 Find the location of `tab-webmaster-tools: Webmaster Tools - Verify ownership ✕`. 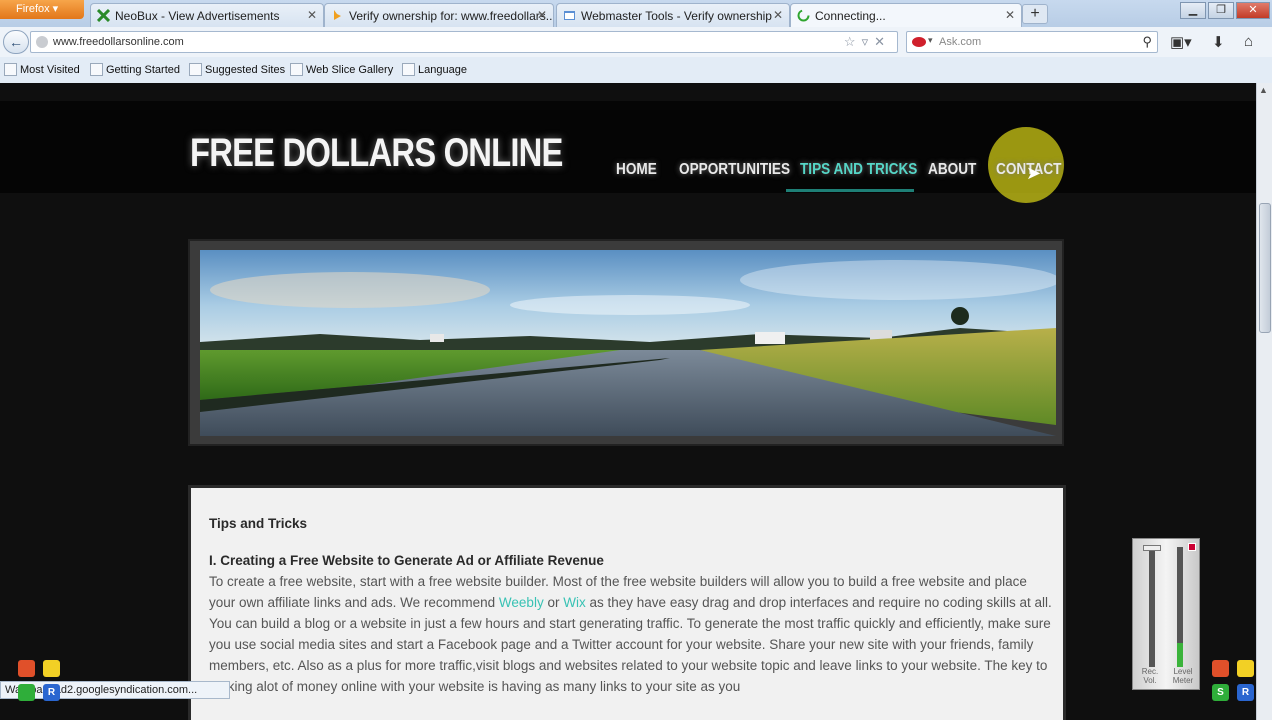

tab-webmaster-tools: Webmaster Tools - Verify ownership ✕ is located at coordinates (673, 15).